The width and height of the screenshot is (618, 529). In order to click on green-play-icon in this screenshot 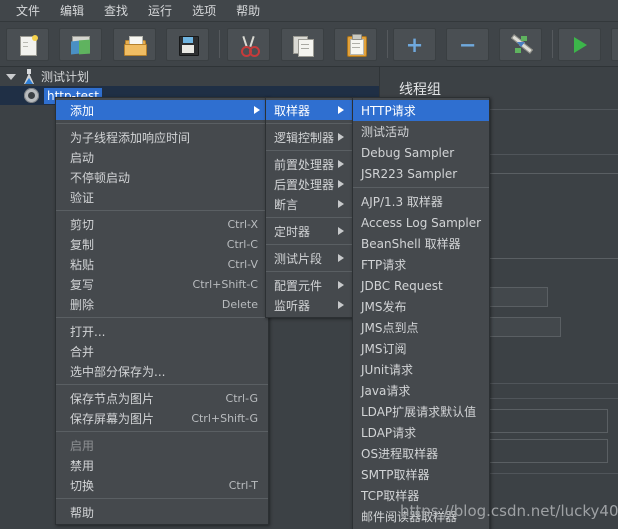, I will do `click(580, 45)`.